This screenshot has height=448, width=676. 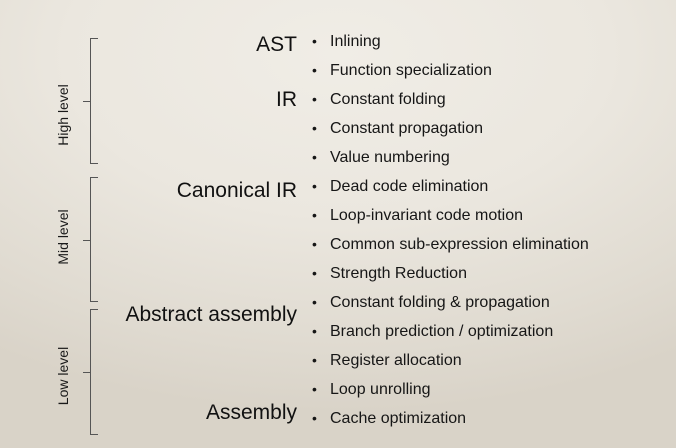 I want to click on list-item: • Branch prediction / optimization, so click(x=432, y=331).